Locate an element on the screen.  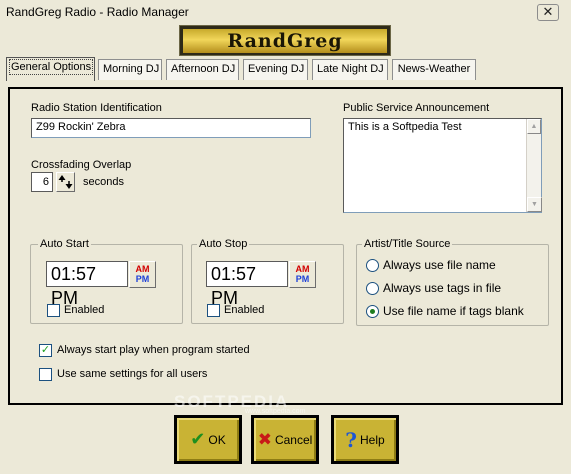
help-button: ? Help is located at coordinates (365, 439).